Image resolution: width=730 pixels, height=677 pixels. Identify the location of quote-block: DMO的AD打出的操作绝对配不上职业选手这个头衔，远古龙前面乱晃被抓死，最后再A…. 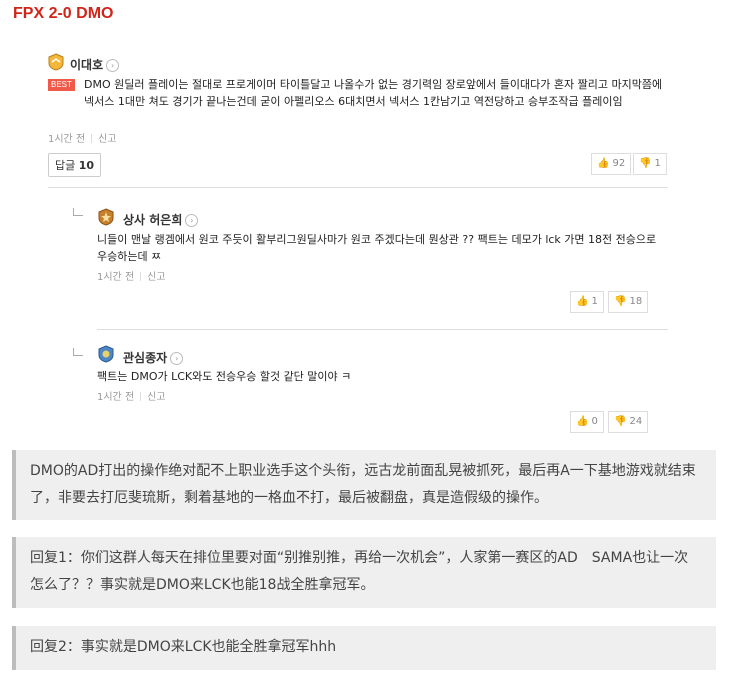
(364, 485).